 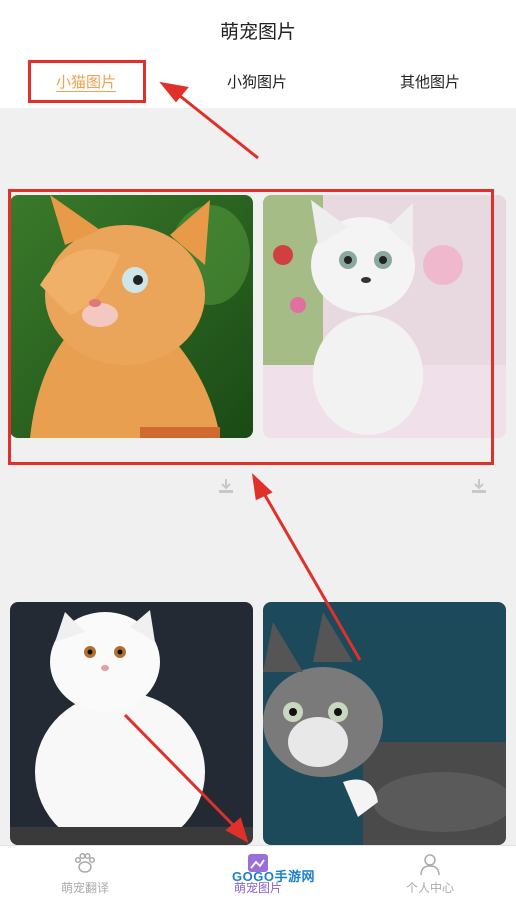 I want to click on nav-item-pet-translate: 萌宠翻译, so click(x=85, y=873).